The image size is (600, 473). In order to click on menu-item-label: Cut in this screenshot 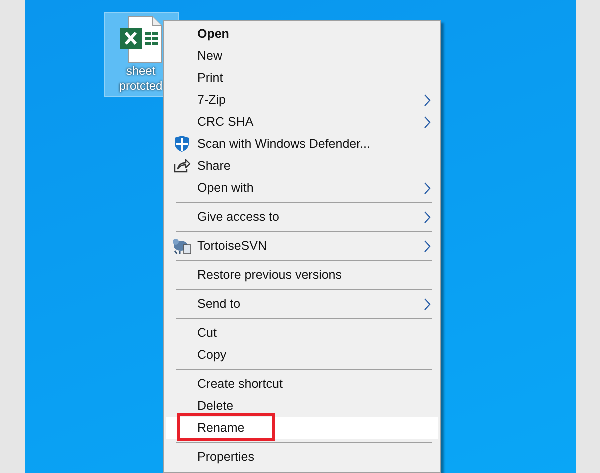, I will do `click(207, 333)`.